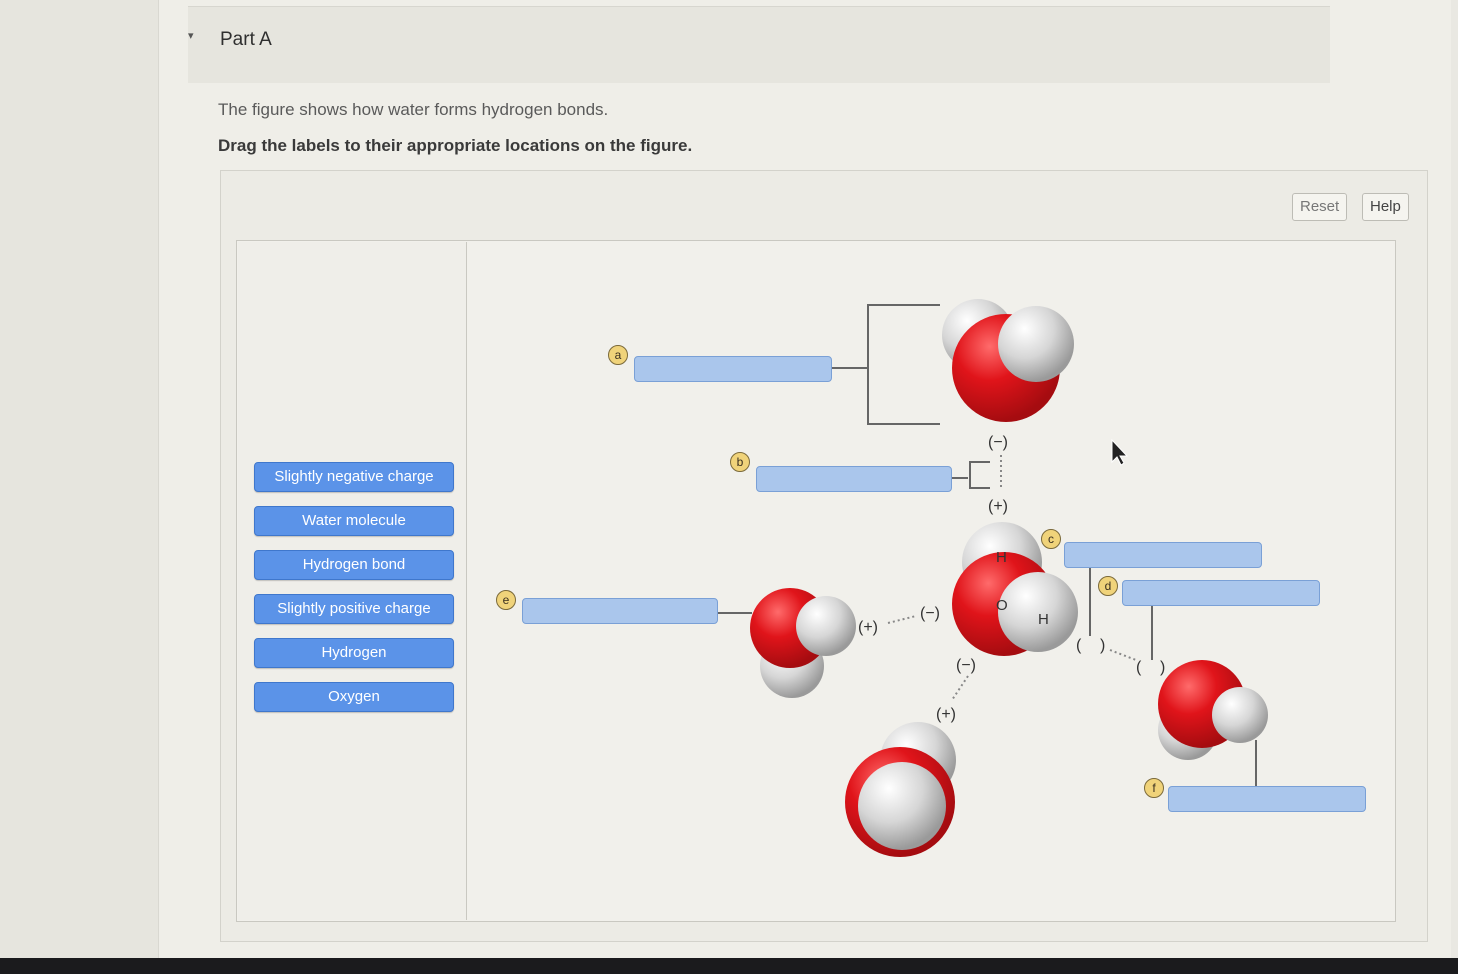 This screenshot has height=974, width=1458. Describe the element at coordinates (506, 600) in the screenshot. I see `marker-e: e` at that location.